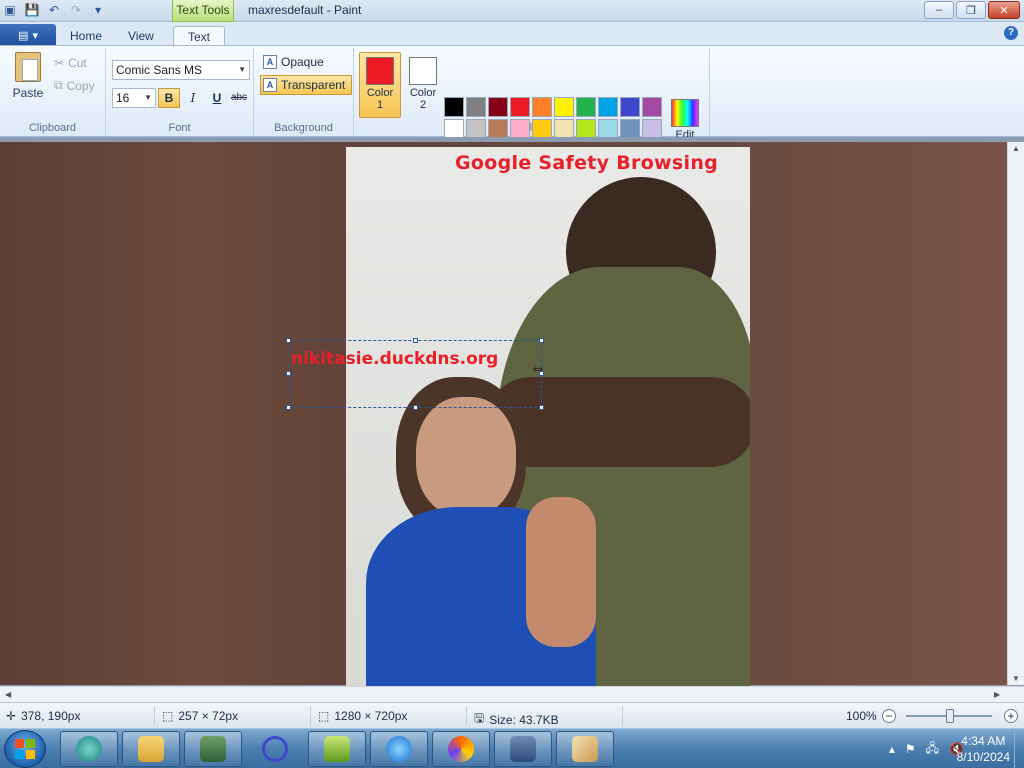 Image resolution: width=1024 pixels, height=768 pixels. Describe the element at coordinates (932, 749) in the screenshot. I see `network-icon: 🖧` at that location.